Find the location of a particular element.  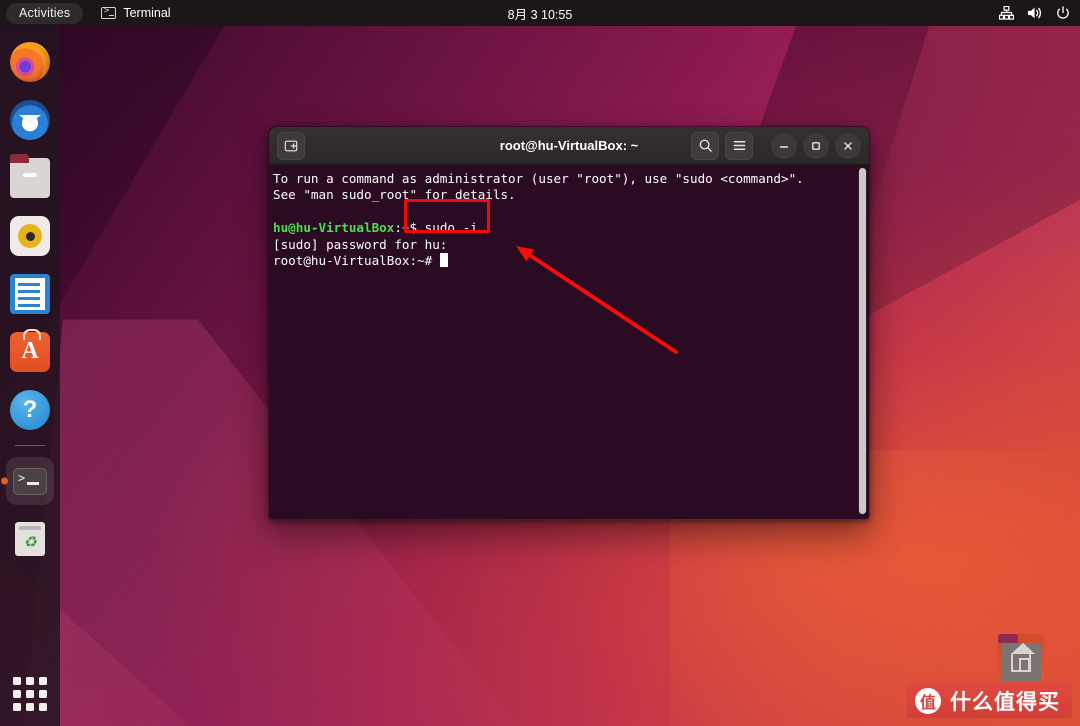

dock-separator is located at coordinates (30, 445).